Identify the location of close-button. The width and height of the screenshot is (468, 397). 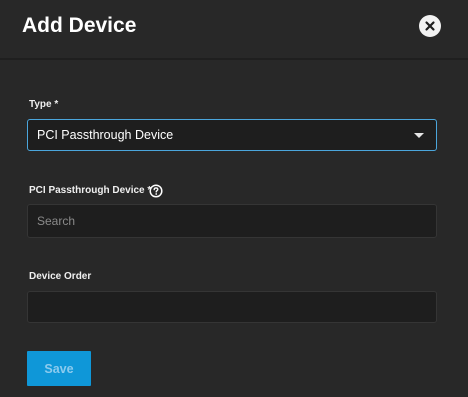
(430, 26).